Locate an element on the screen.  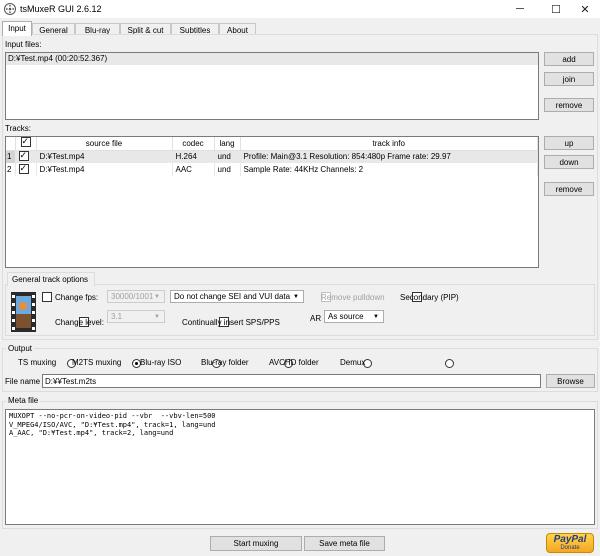
ts-muxing-label: TS muxing is located at coordinates (37, 362).